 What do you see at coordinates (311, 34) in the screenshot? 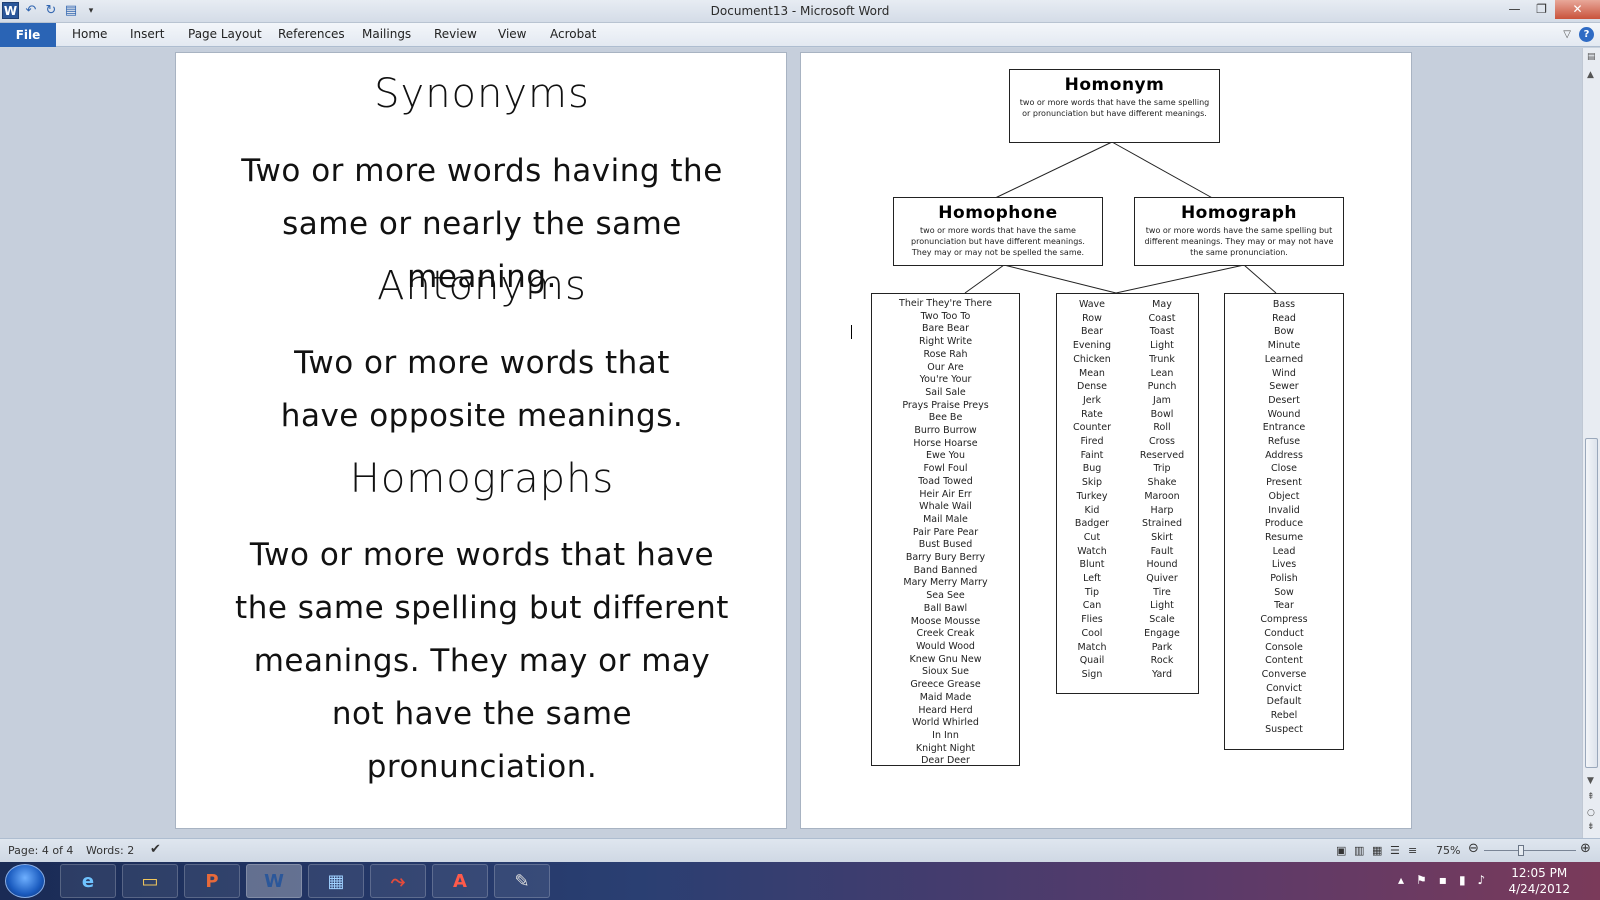
I see `tab-references: References` at bounding box center [311, 34].